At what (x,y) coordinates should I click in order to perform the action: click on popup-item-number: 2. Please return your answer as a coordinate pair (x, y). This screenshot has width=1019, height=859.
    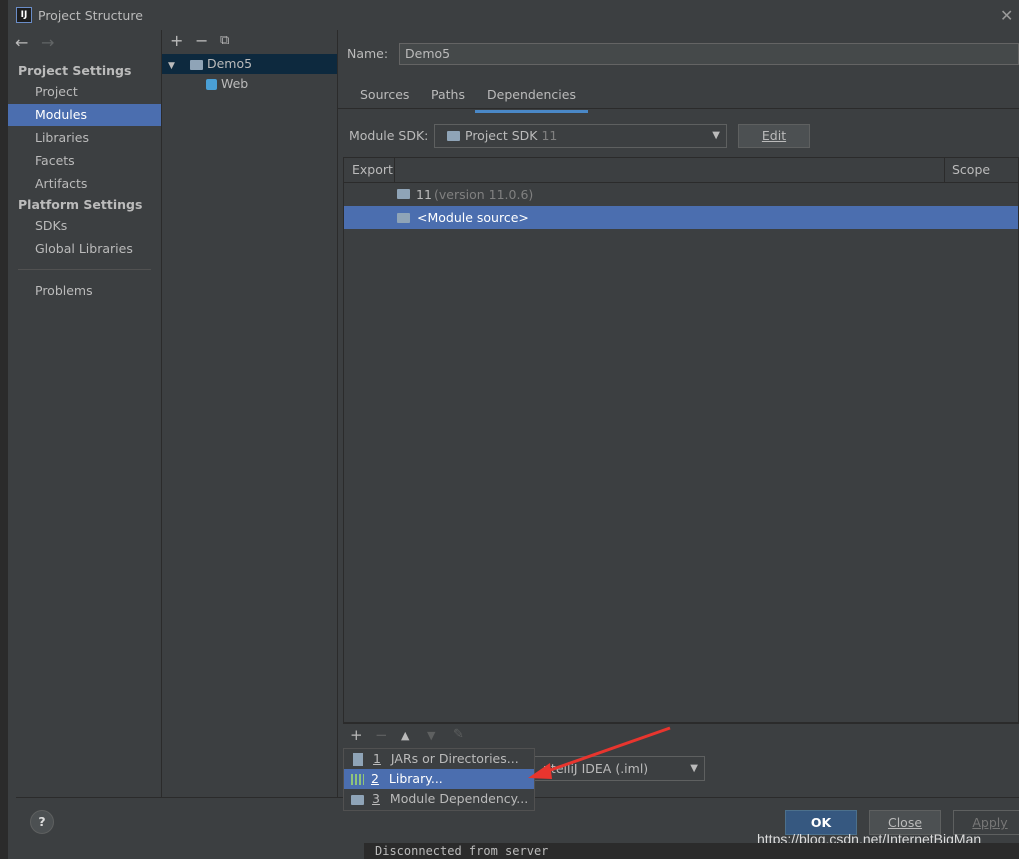
    Looking at the image, I should click on (374, 778).